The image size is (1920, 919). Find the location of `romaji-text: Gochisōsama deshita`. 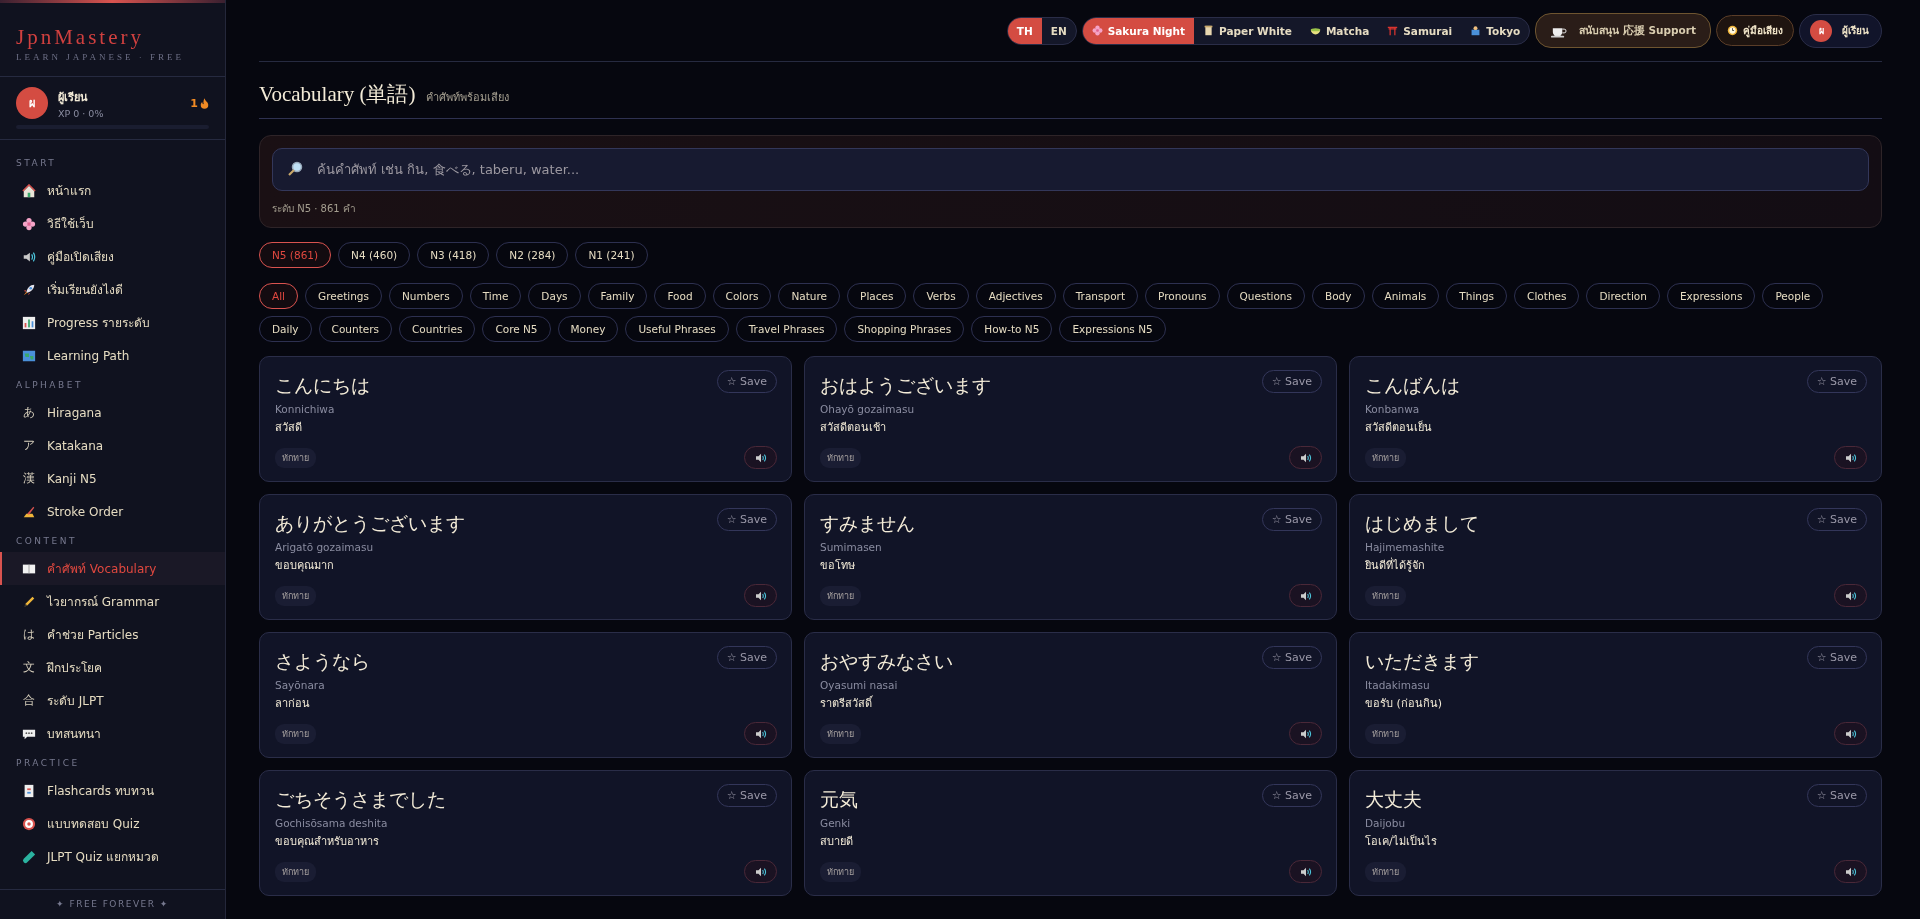

romaji-text: Gochisōsama deshita is located at coordinates (332, 823).